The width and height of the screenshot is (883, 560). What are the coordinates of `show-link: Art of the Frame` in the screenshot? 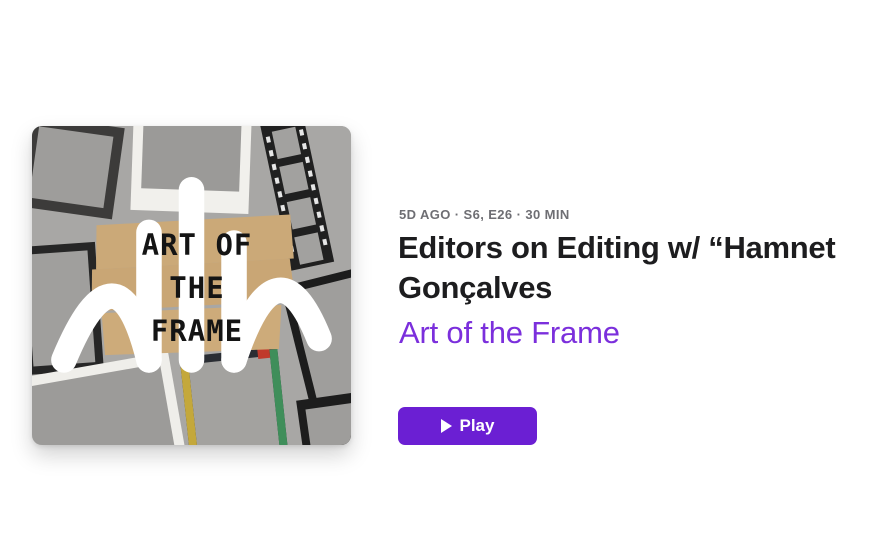 It's located at (509, 333).